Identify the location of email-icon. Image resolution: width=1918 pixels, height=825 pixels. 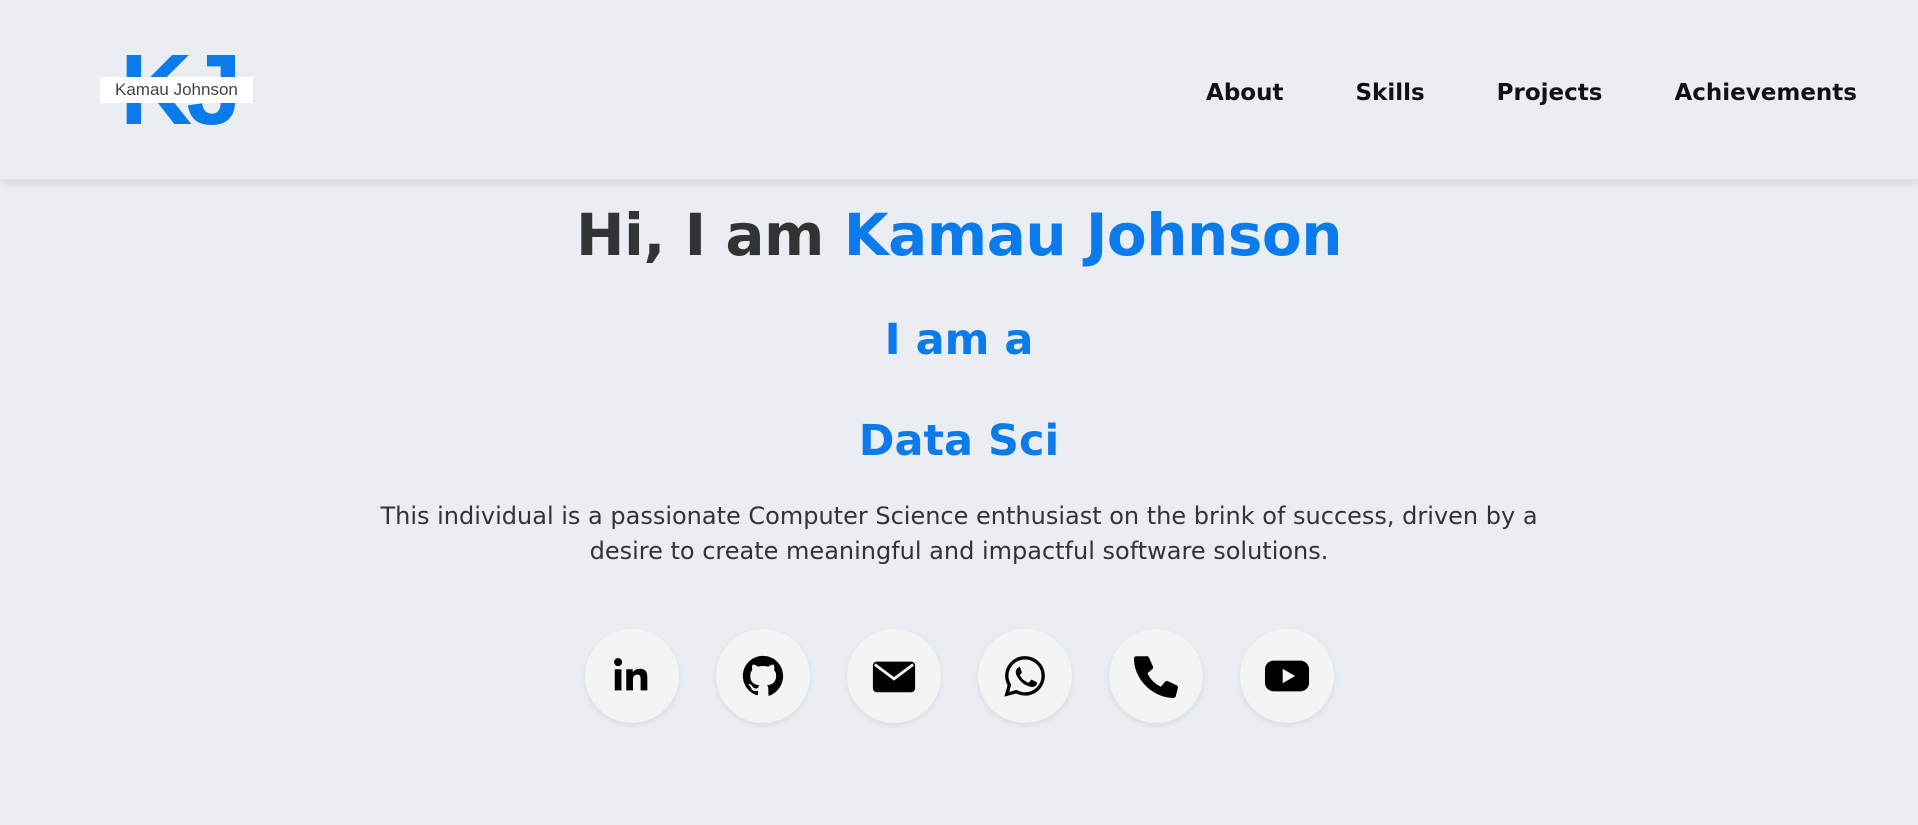
(894, 677).